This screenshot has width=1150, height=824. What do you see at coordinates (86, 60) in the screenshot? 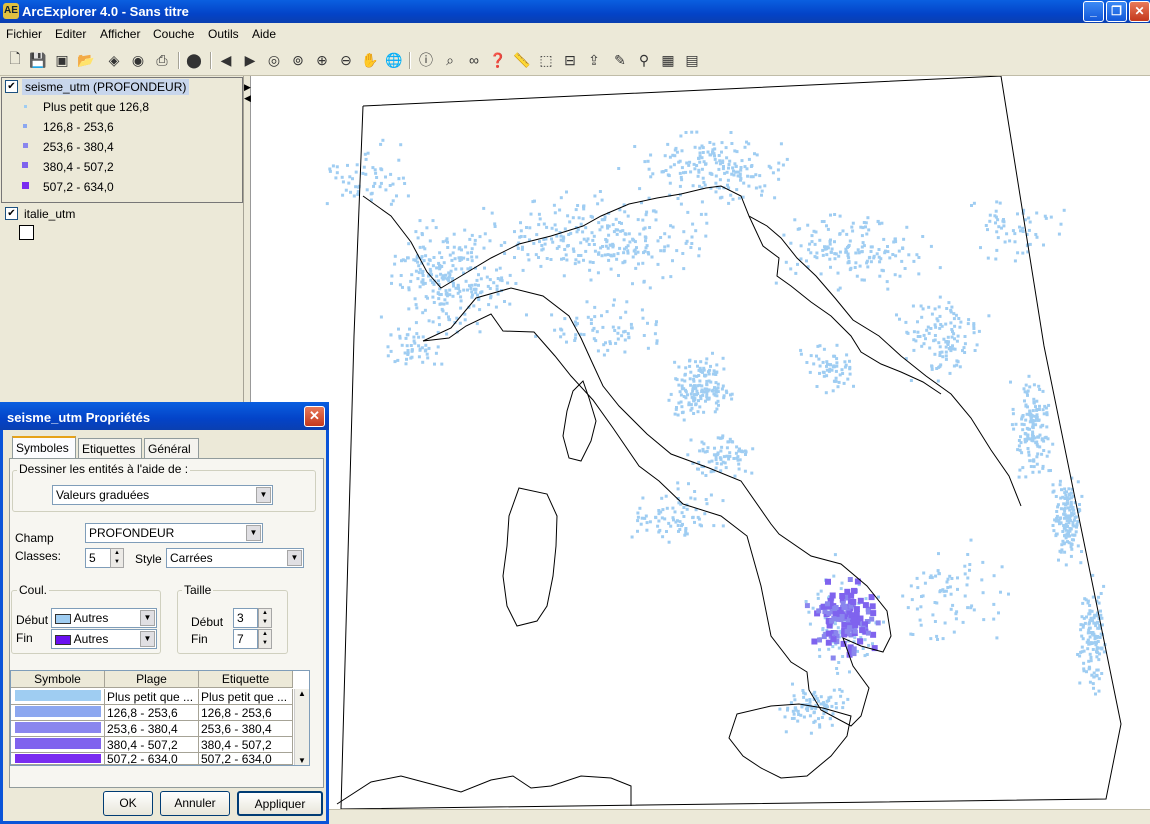
I see `open-icon: 📂` at bounding box center [86, 60].